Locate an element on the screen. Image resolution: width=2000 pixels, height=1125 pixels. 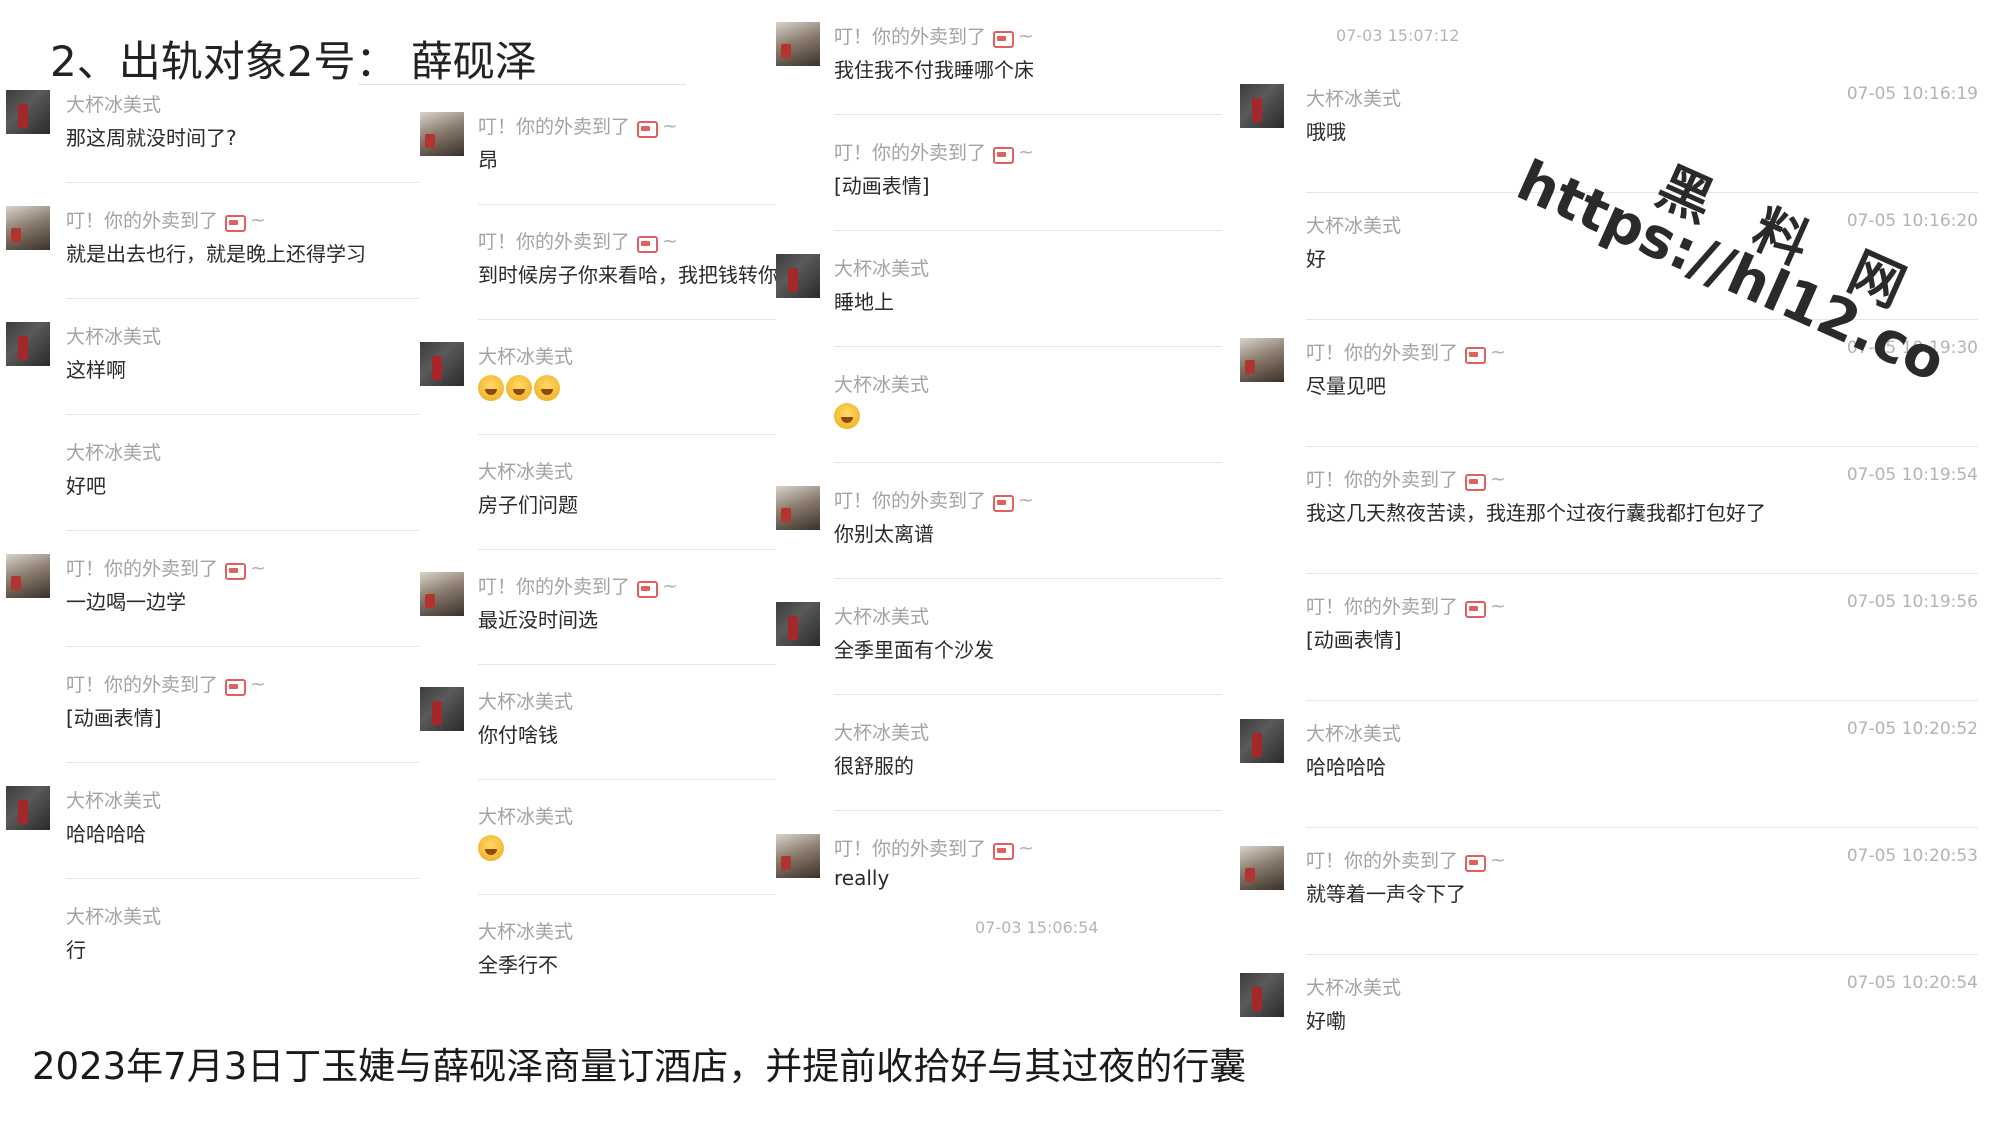
message-text: 好 is located at coordinates (1316, 259).